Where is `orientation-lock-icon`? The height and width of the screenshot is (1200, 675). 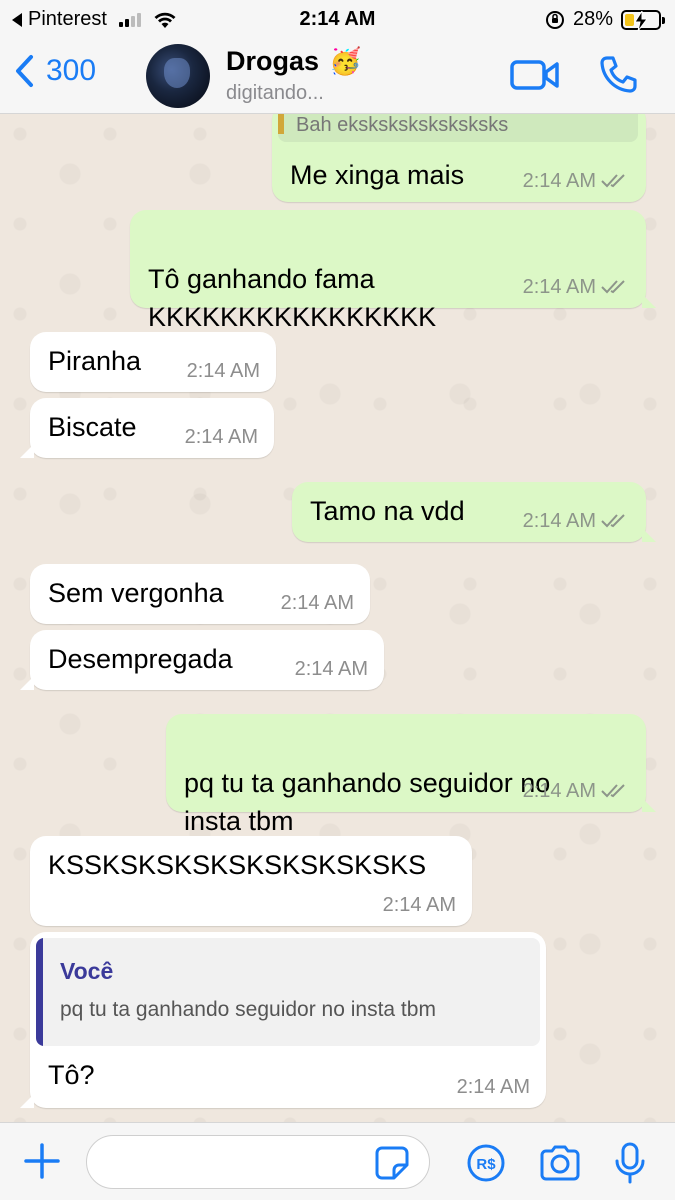 orientation-lock-icon is located at coordinates (554, 19).